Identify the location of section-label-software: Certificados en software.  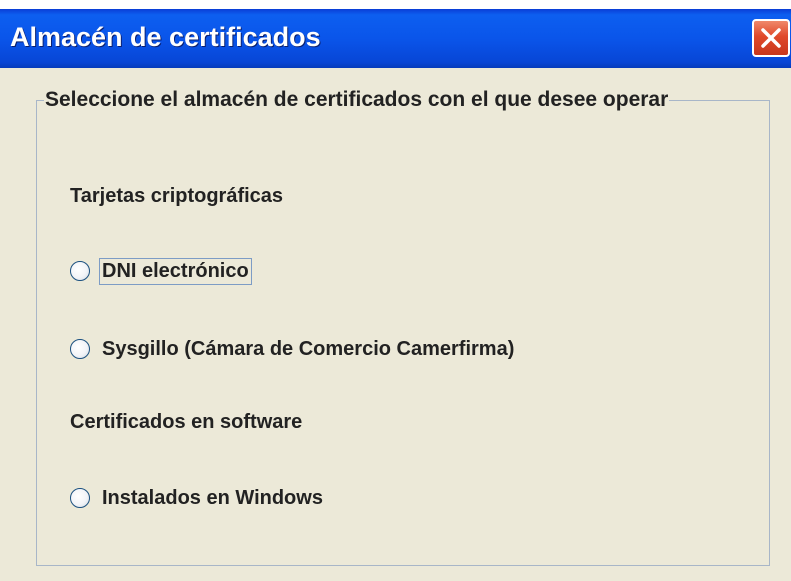
(186, 422).